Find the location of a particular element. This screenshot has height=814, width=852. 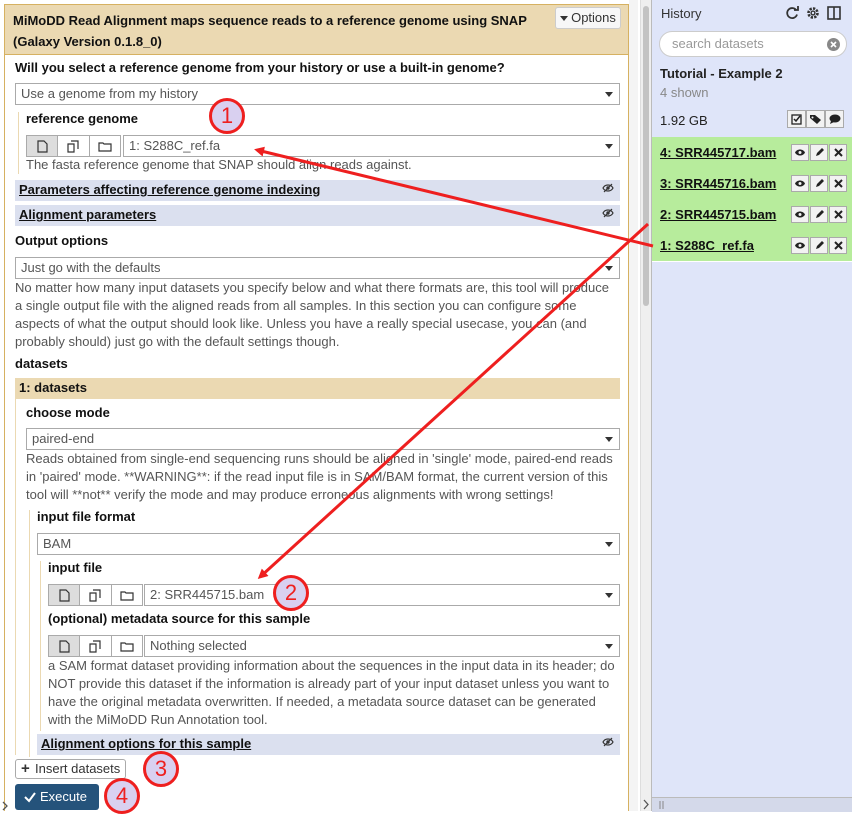

input-file-mode-buttons is located at coordinates (95, 595).